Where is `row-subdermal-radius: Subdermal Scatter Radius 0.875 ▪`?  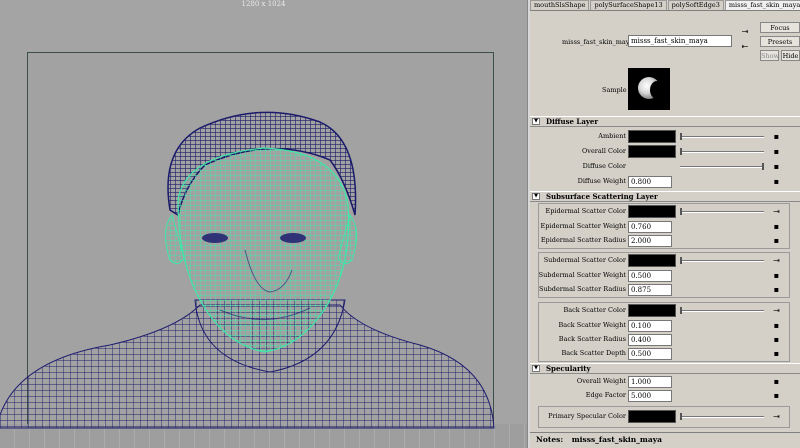
row-subdermal-radius: Subdermal Scatter Radius 0.875 ▪ is located at coordinates (660, 290).